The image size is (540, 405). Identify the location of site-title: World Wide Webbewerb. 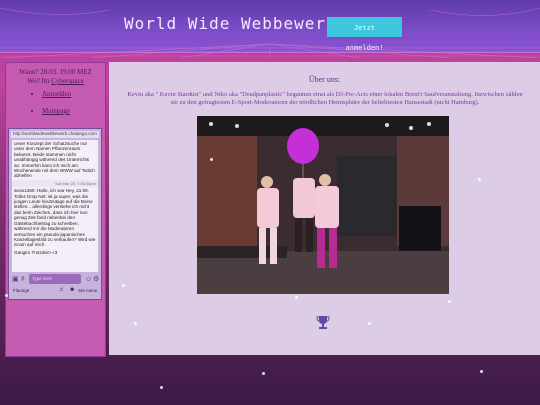
(230, 23).